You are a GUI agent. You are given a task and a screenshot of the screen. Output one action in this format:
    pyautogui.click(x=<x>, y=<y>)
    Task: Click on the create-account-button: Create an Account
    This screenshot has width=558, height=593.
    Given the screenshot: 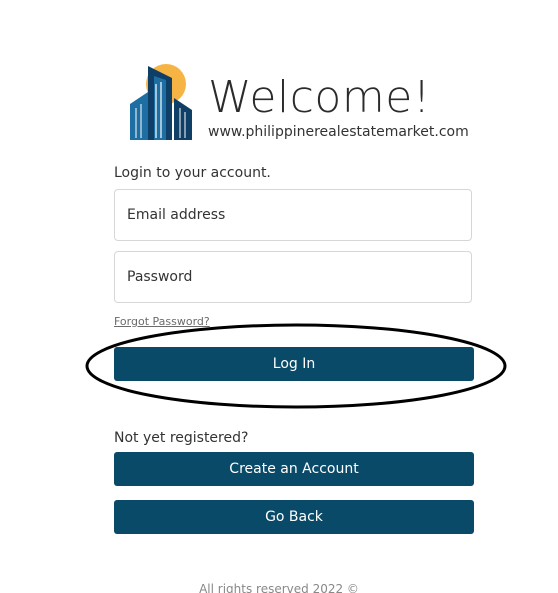 What is the action you would take?
    pyautogui.click(x=294, y=469)
    